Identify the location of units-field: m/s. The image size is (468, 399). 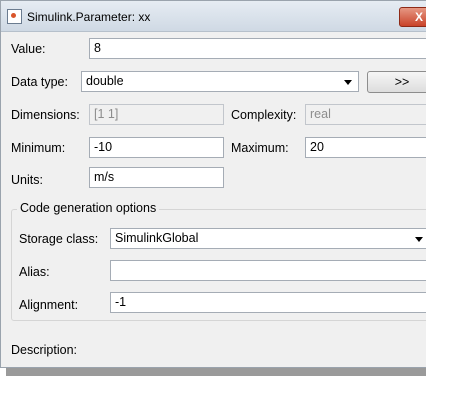
(156, 177).